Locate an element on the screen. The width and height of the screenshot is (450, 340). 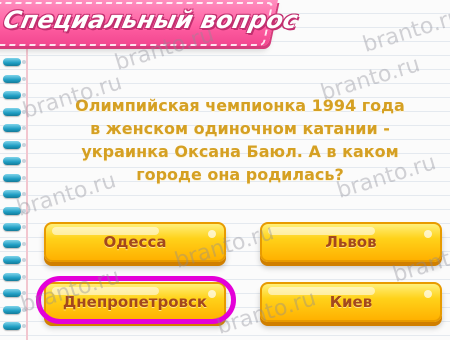
question-line: в женском одиночном катании - is located at coordinates (240, 128).